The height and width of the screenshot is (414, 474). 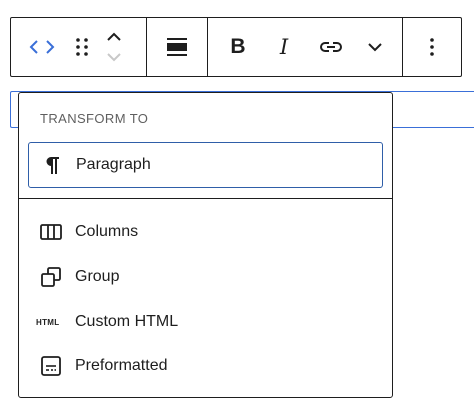 I want to click on chevron-down-icon, so click(x=375, y=47).